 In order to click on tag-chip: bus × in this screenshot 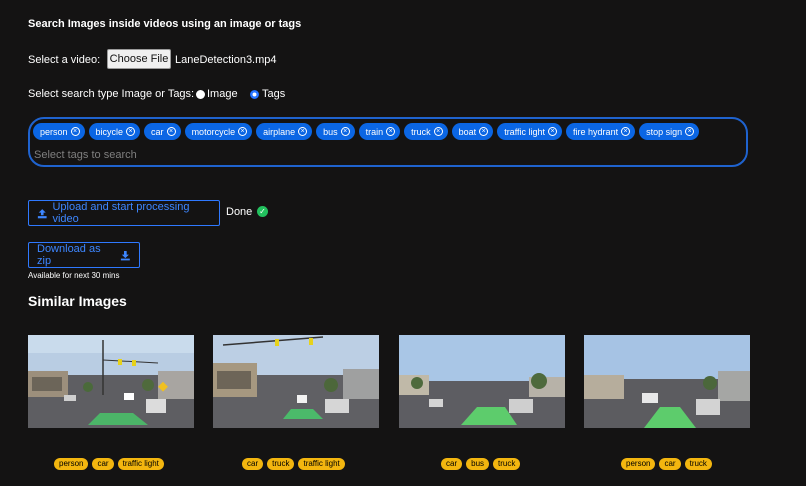, I will do `click(335, 131)`.